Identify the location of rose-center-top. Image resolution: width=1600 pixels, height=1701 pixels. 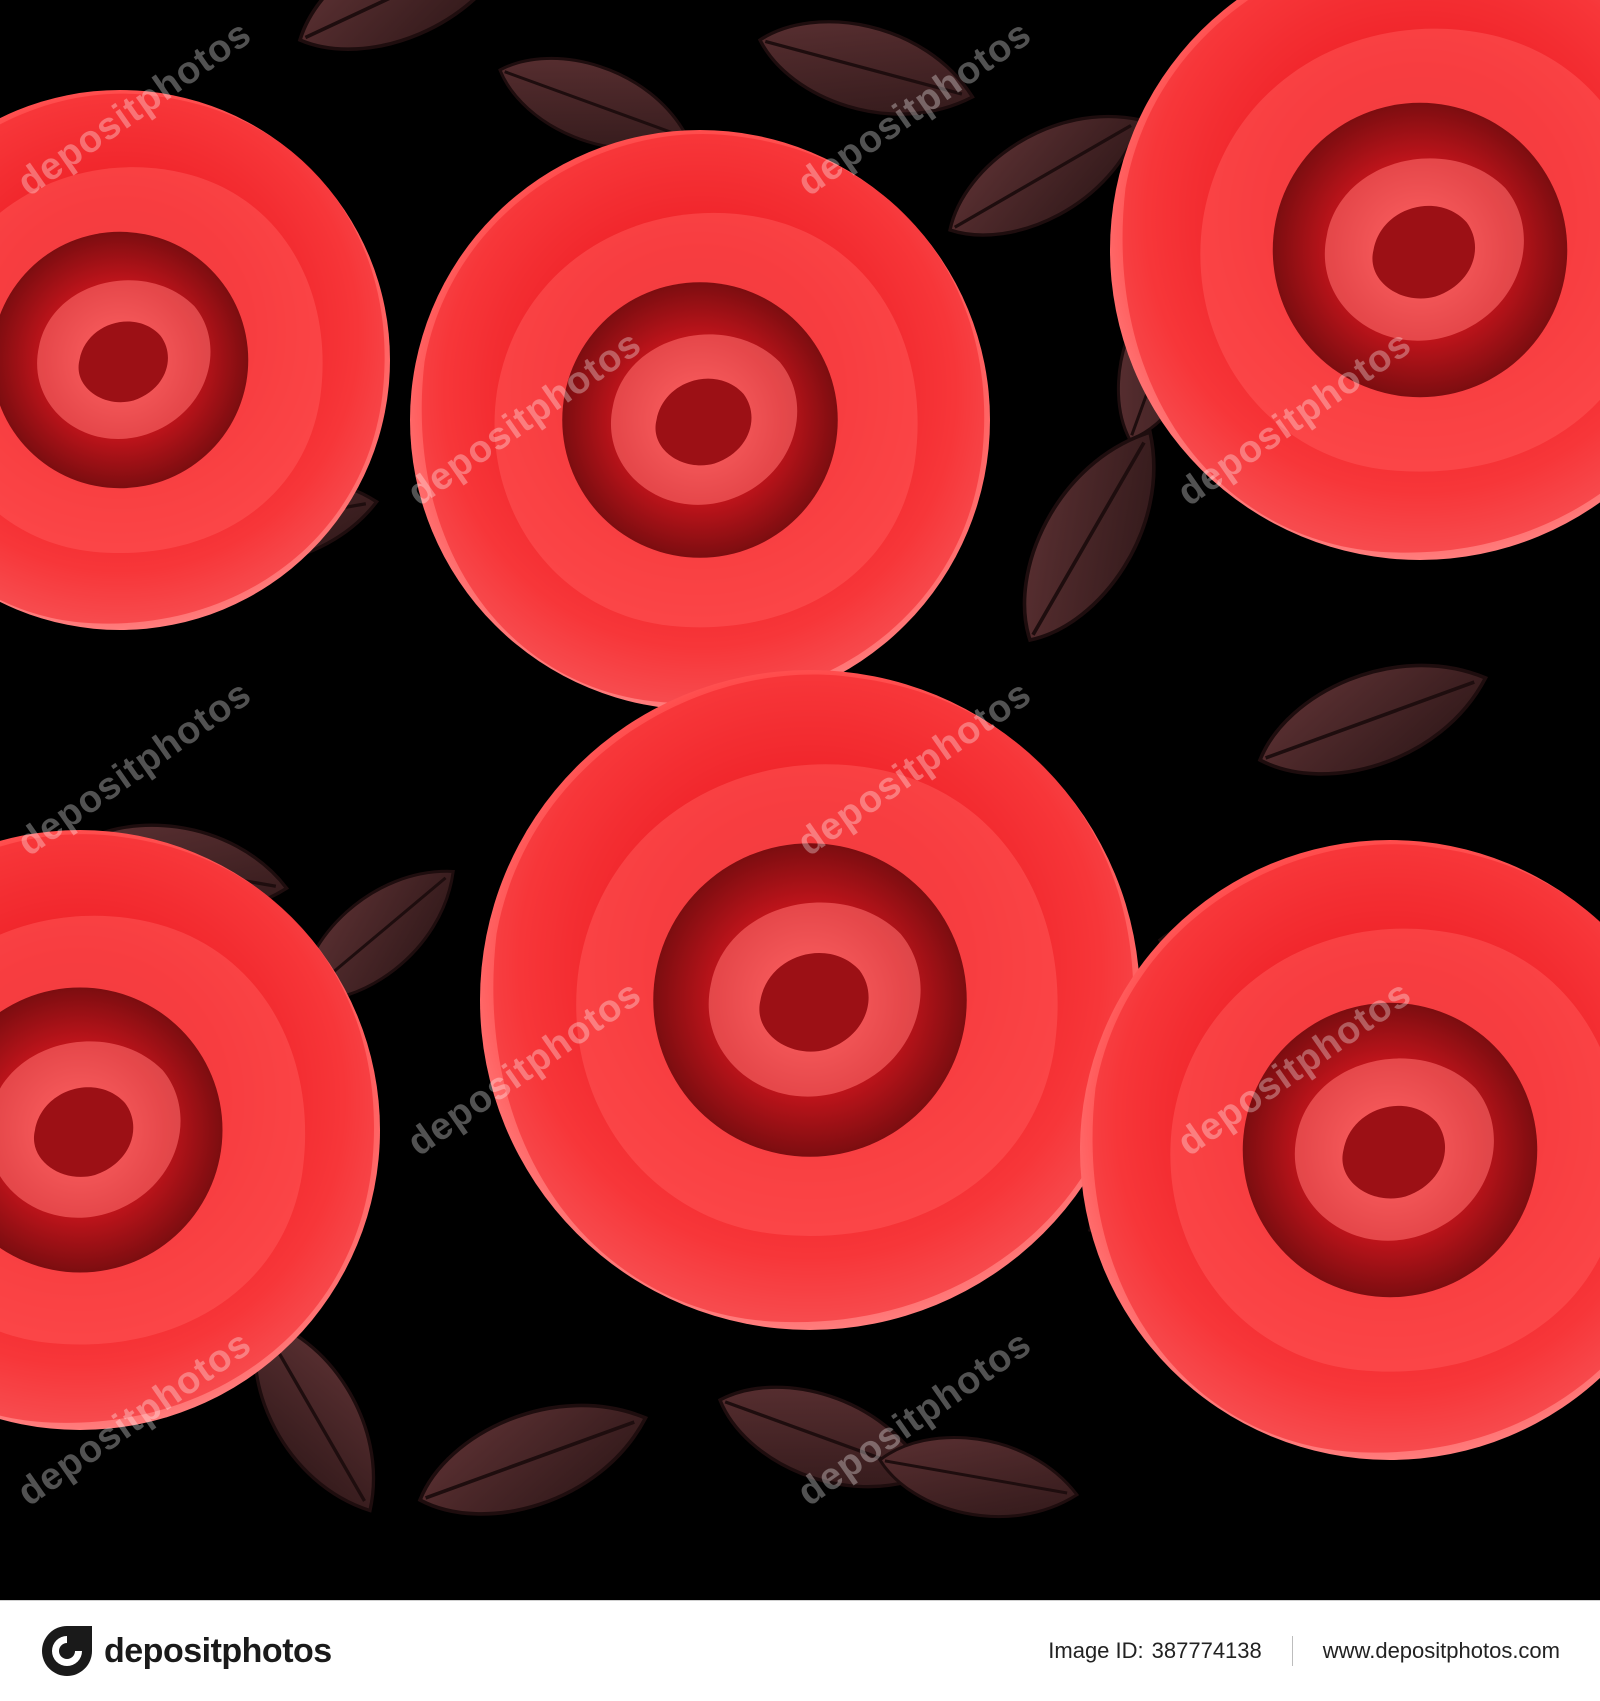
(700, 419).